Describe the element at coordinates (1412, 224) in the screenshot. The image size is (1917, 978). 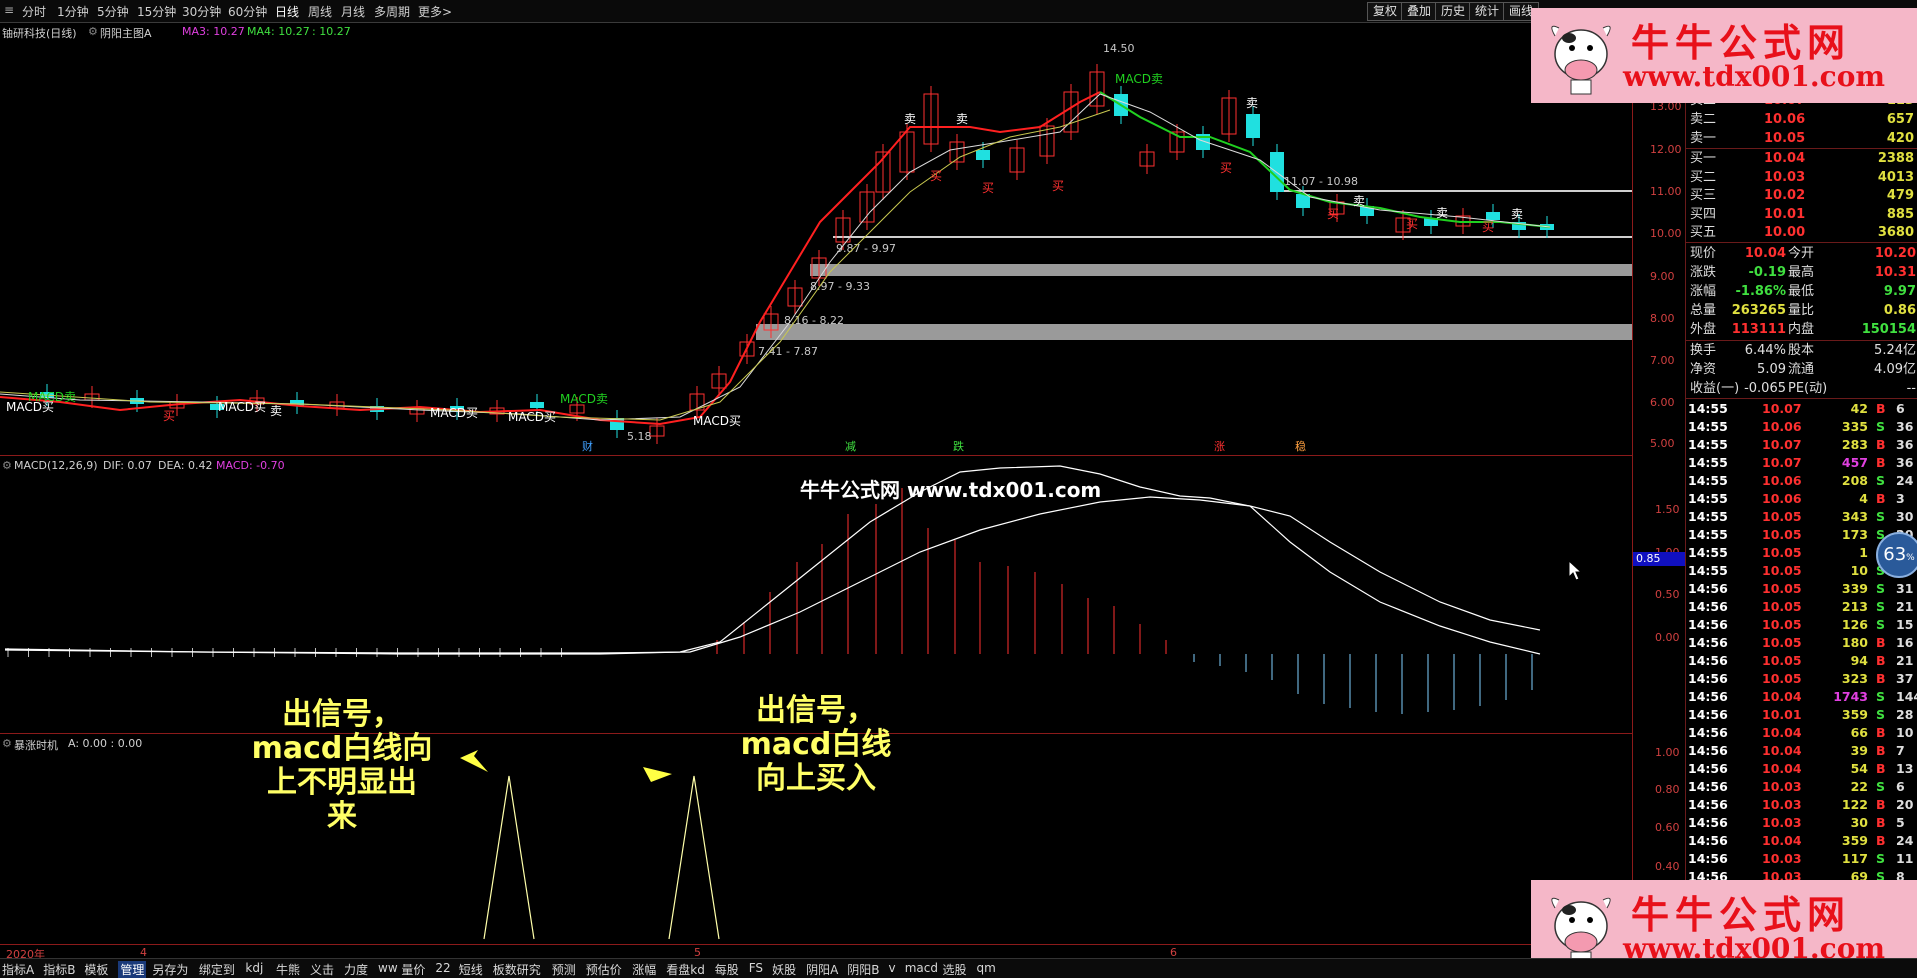
I see `buy-marker: 买` at that location.